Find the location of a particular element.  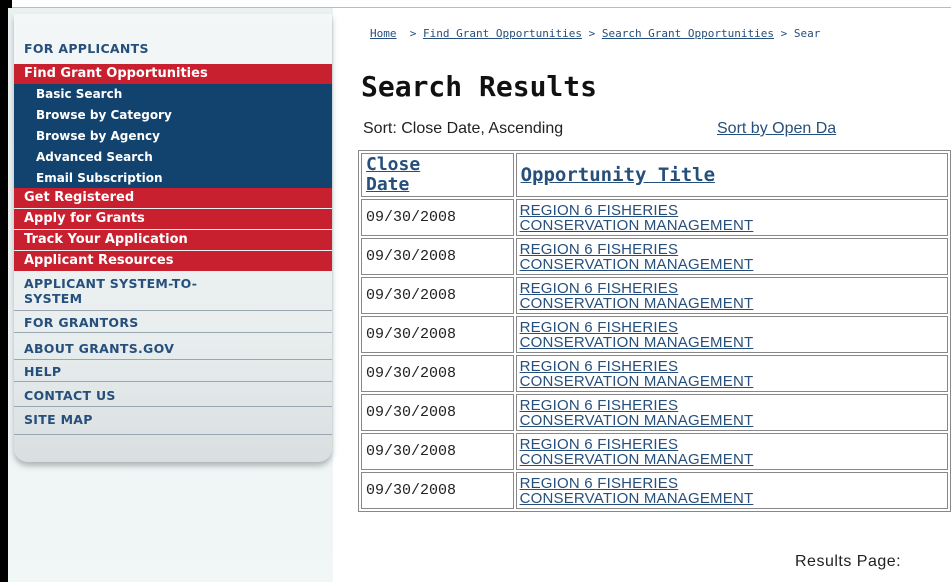

sidebar-heading-contact-us: CONTACT US is located at coordinates (173, 396).